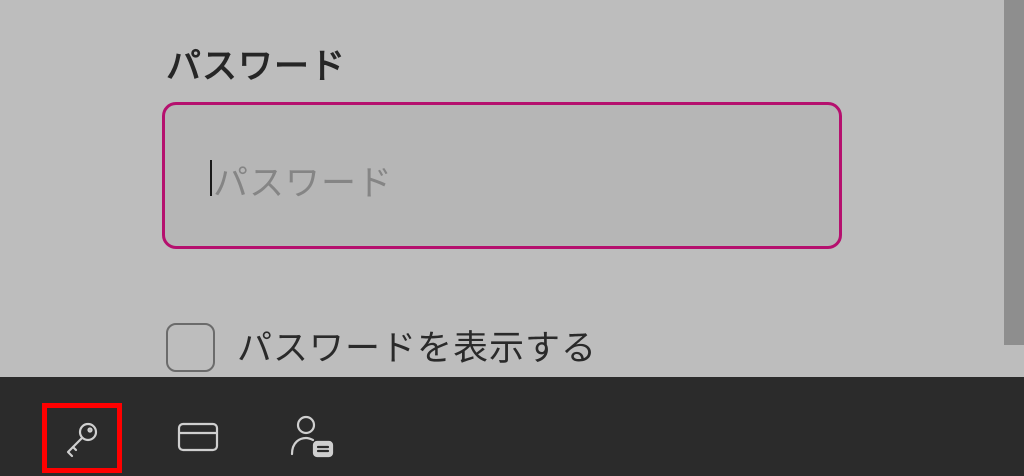  I want to click on card-autofill-button, so click(198, 437).